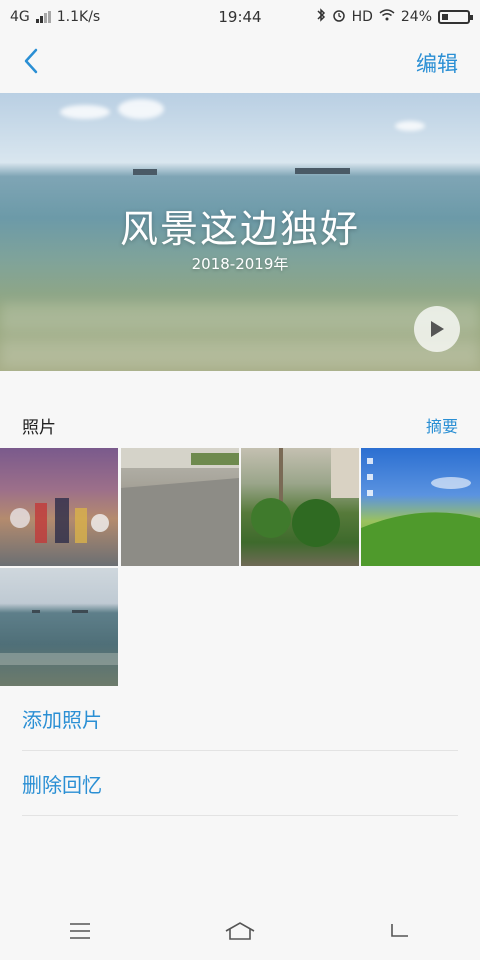 The image size is (480, 960). Describe the element at coordinates (362, 17) in the screenshot. I see `hd-indicator: HD` at that location.